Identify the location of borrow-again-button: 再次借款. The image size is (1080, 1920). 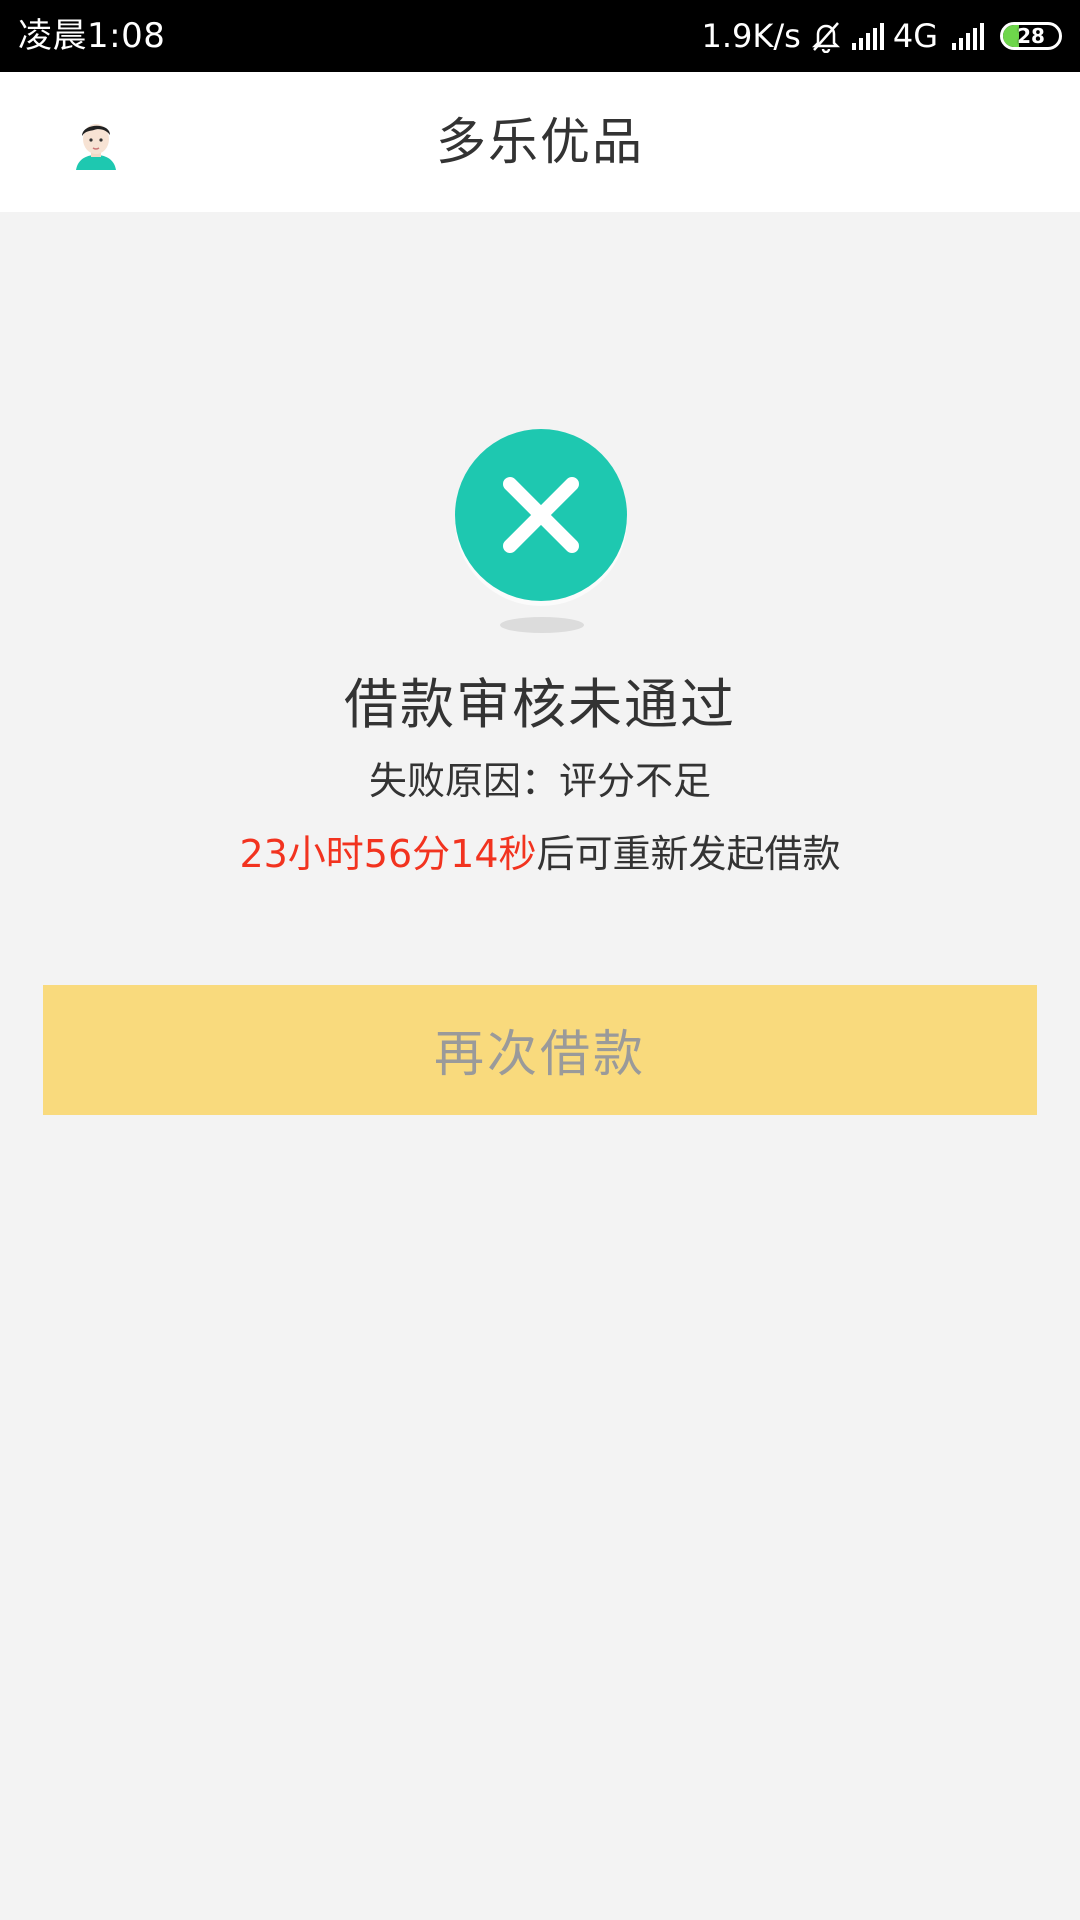
(540, 1050).